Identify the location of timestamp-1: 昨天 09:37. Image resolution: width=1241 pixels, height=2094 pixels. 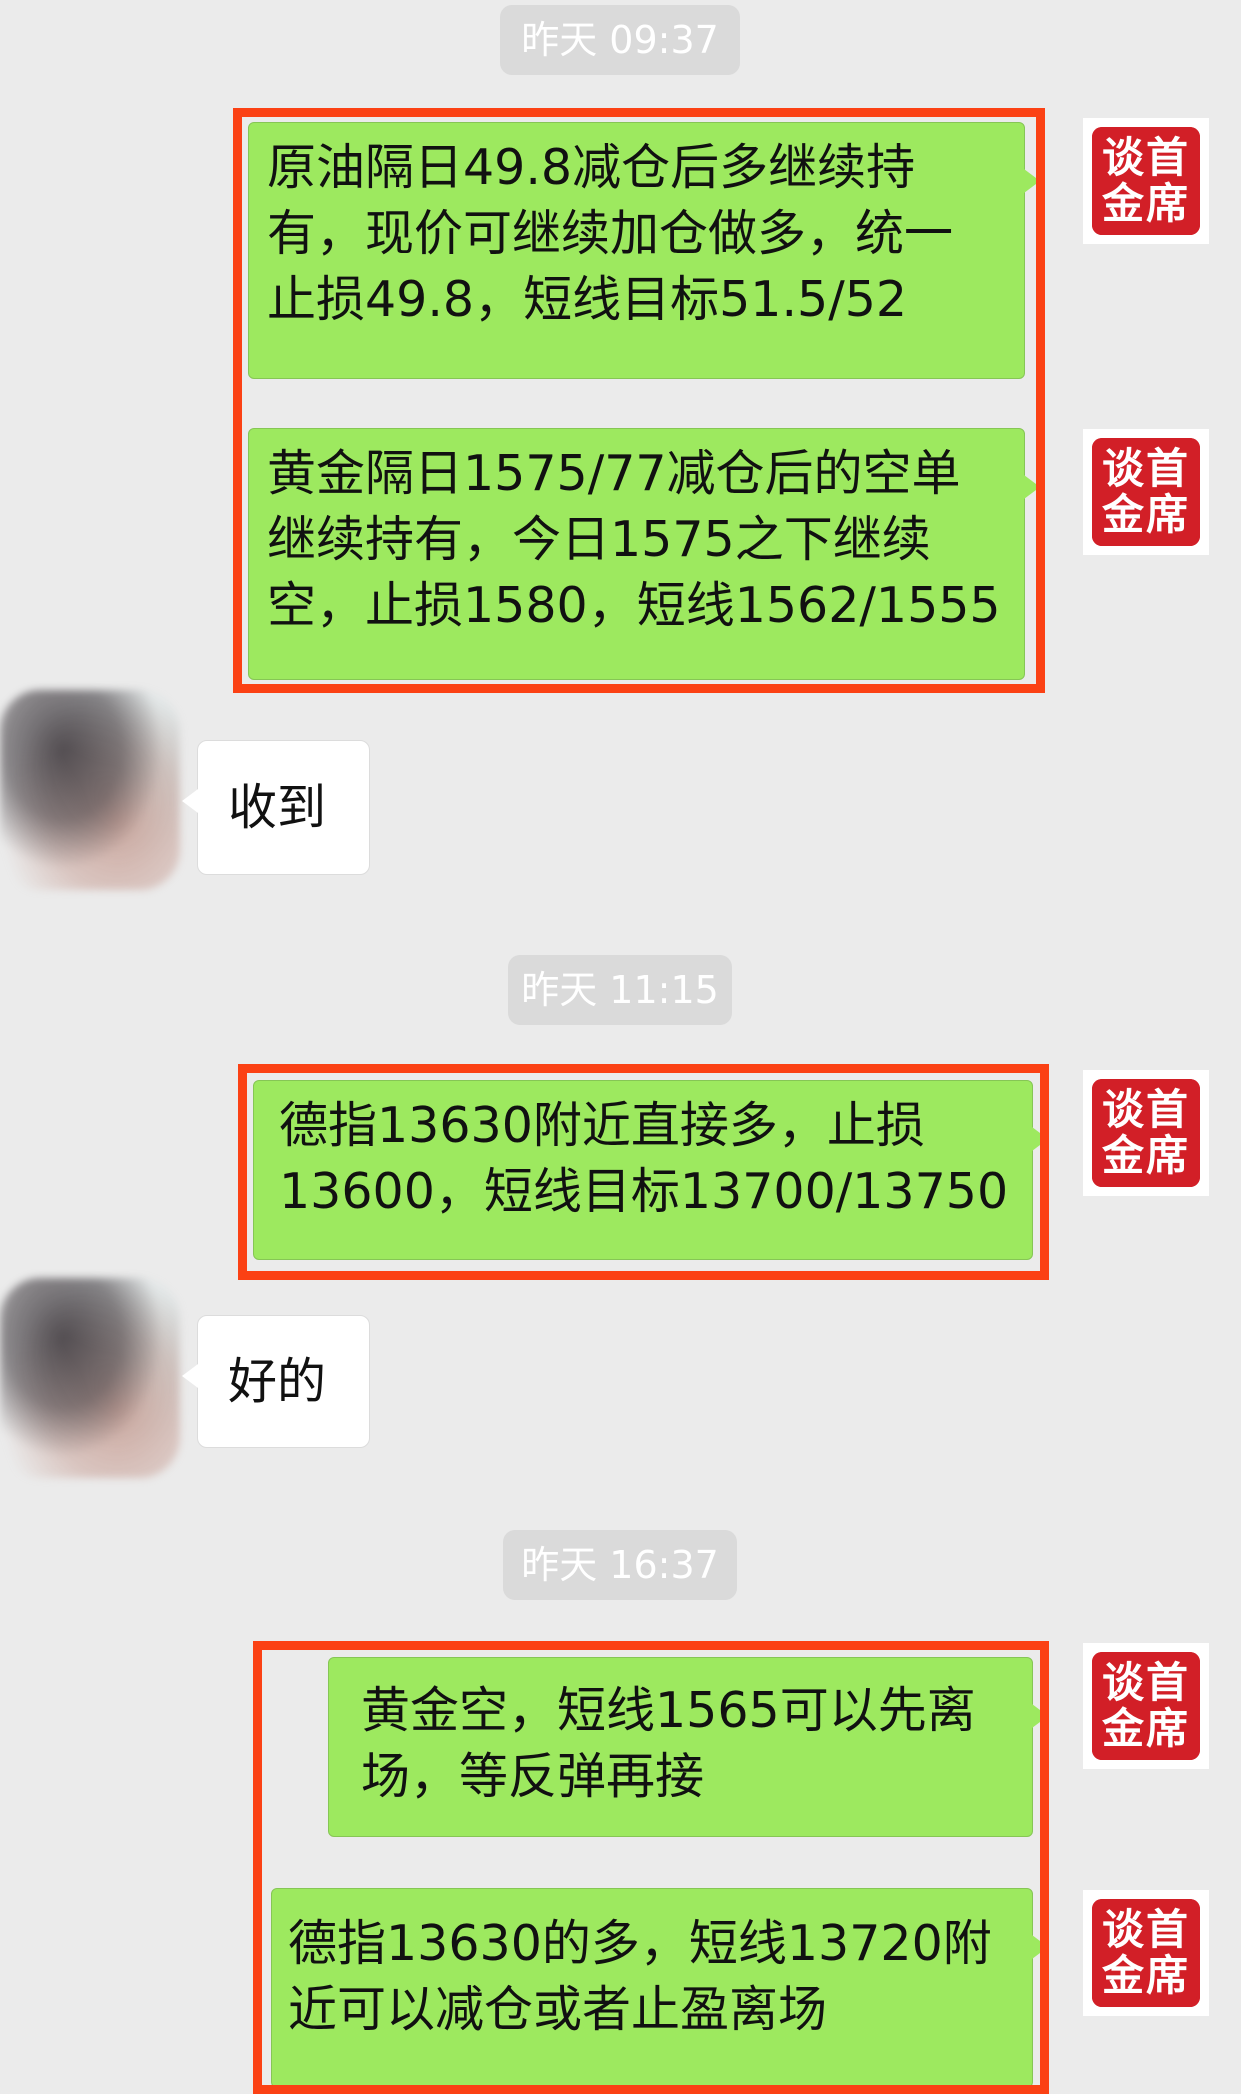
(620, 40).